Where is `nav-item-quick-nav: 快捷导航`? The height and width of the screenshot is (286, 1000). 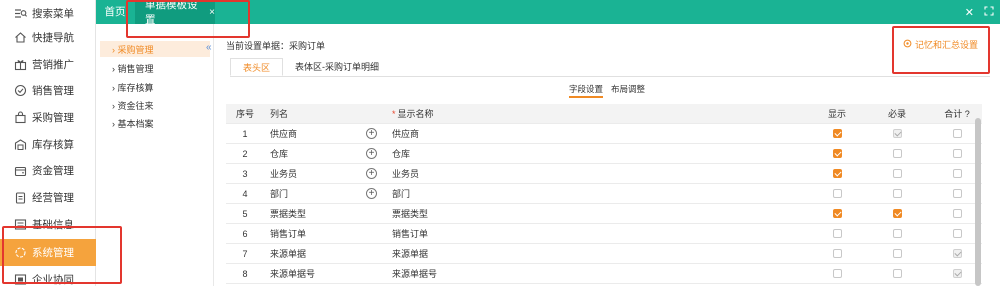
nav-item-quick-nav: 快捷导航 is located at coordinates (48, 37).